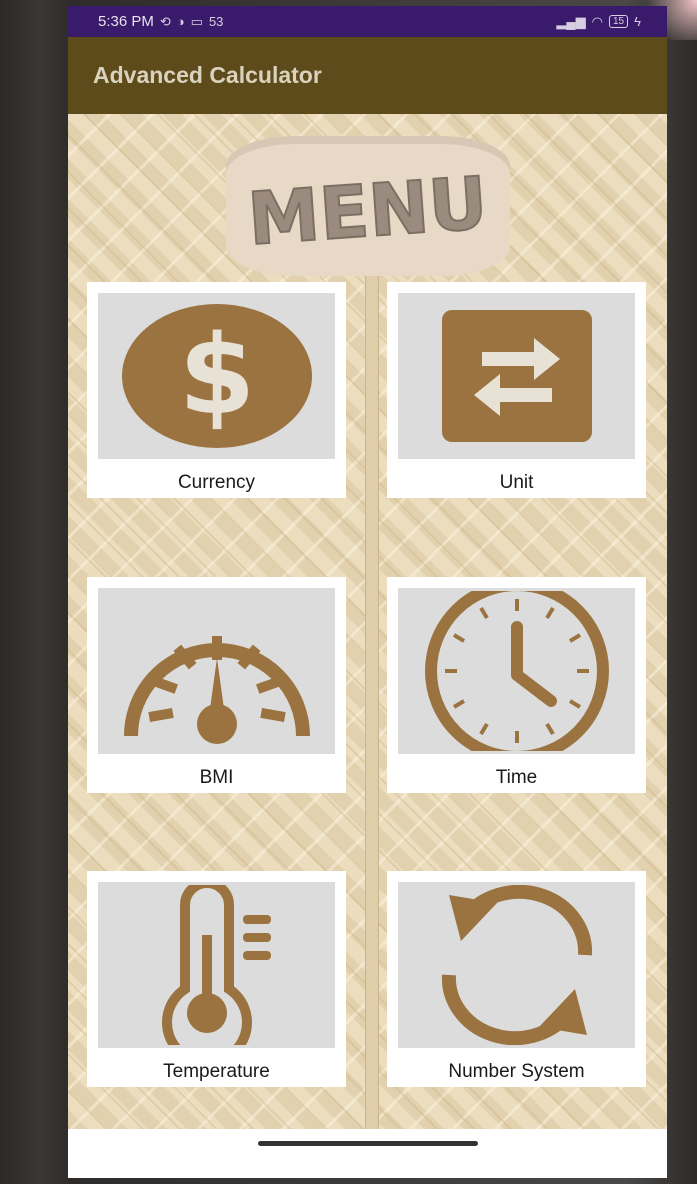 This screenshot has width=697, height=1184. I want to click on home-indicator, so click(368, 1143).